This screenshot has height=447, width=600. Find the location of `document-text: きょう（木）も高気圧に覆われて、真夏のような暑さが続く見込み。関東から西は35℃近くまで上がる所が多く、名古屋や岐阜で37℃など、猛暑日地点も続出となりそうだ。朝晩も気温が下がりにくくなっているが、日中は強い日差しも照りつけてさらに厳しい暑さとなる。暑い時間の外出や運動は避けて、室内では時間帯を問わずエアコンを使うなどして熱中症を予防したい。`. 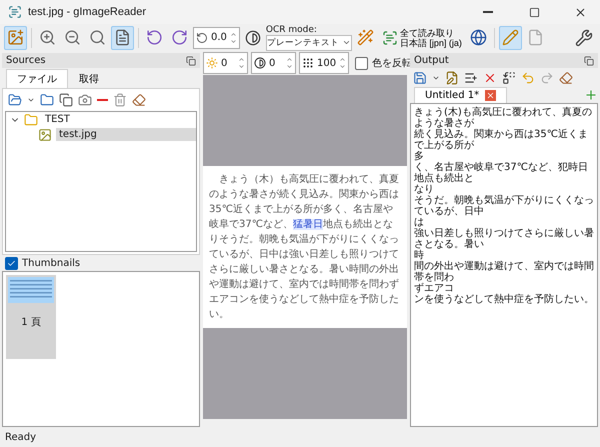

document-text: きょう（木）も高気圧に覆われて、真夏のような暑さが続く見込み。関東から西は35℃近くまで上がる所が多く、名古屋や岐阜で37℃など、猛暑日地点も続出となりそうだ。朝晩も気温が下がりにくくなっているが、日中は強い日差しも照りつけてさらに厳しい暑さとなる。暑い時間の外出や運動は避けて、室内では時間帯を問わずエアコンを使うなどして熱中症を予防したい。 is located at coordinates (305, 247).